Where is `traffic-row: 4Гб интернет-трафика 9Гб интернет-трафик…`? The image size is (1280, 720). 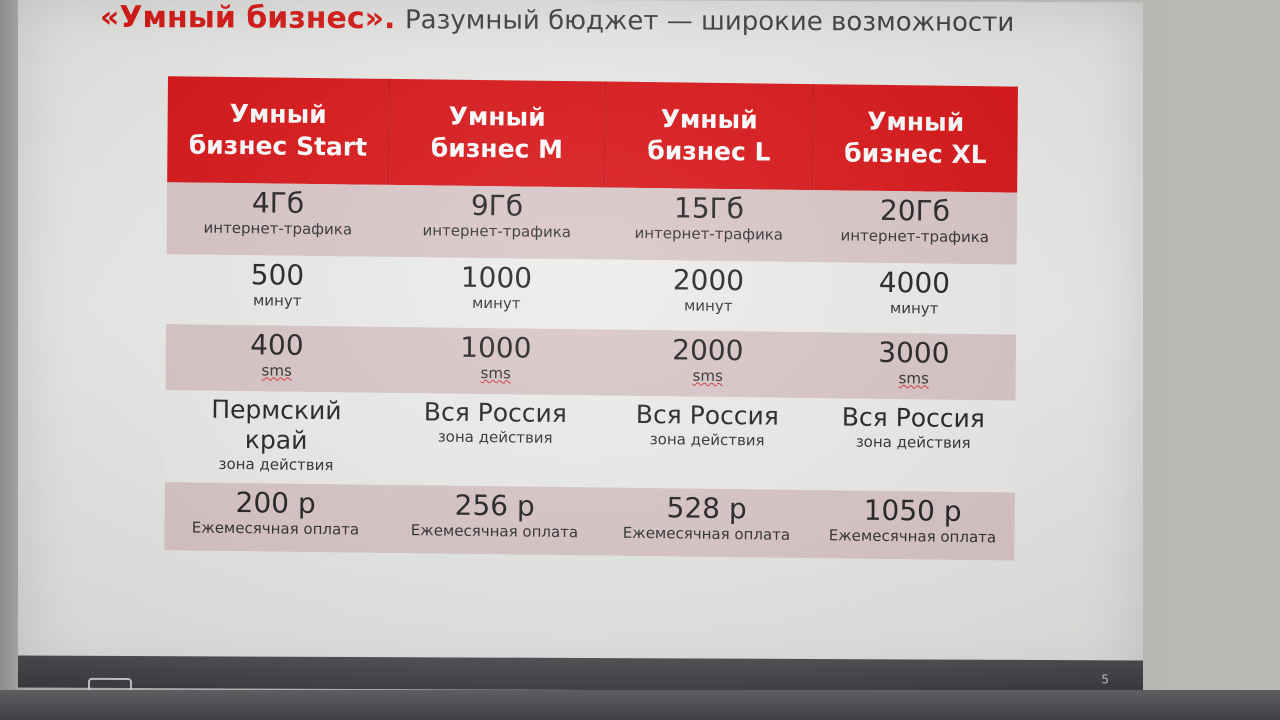
traffic-row: 4Гб интернет-трафика 9Гб интернет-трафик… is located at coordinates (592, 223).